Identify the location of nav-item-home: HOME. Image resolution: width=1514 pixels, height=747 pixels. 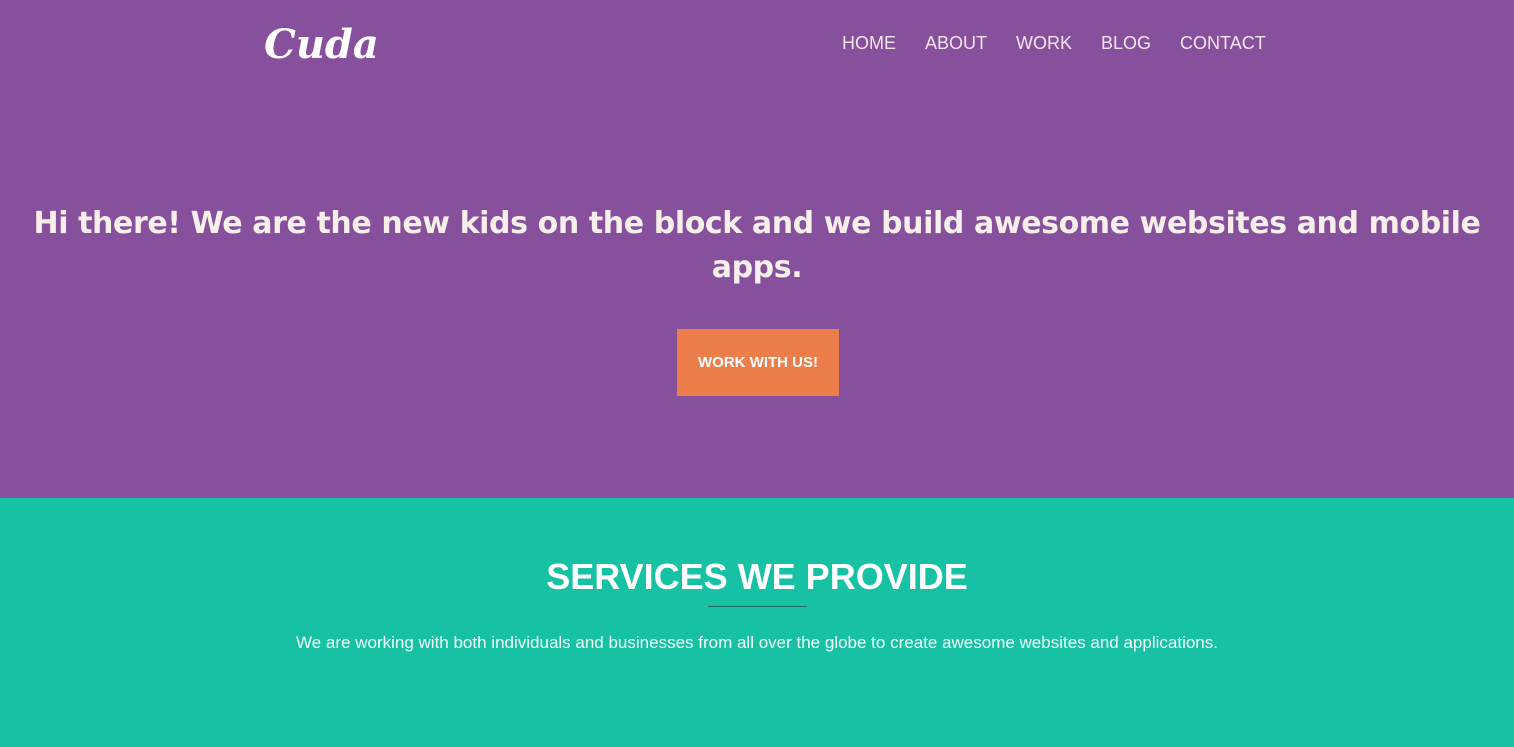
(869, 43).